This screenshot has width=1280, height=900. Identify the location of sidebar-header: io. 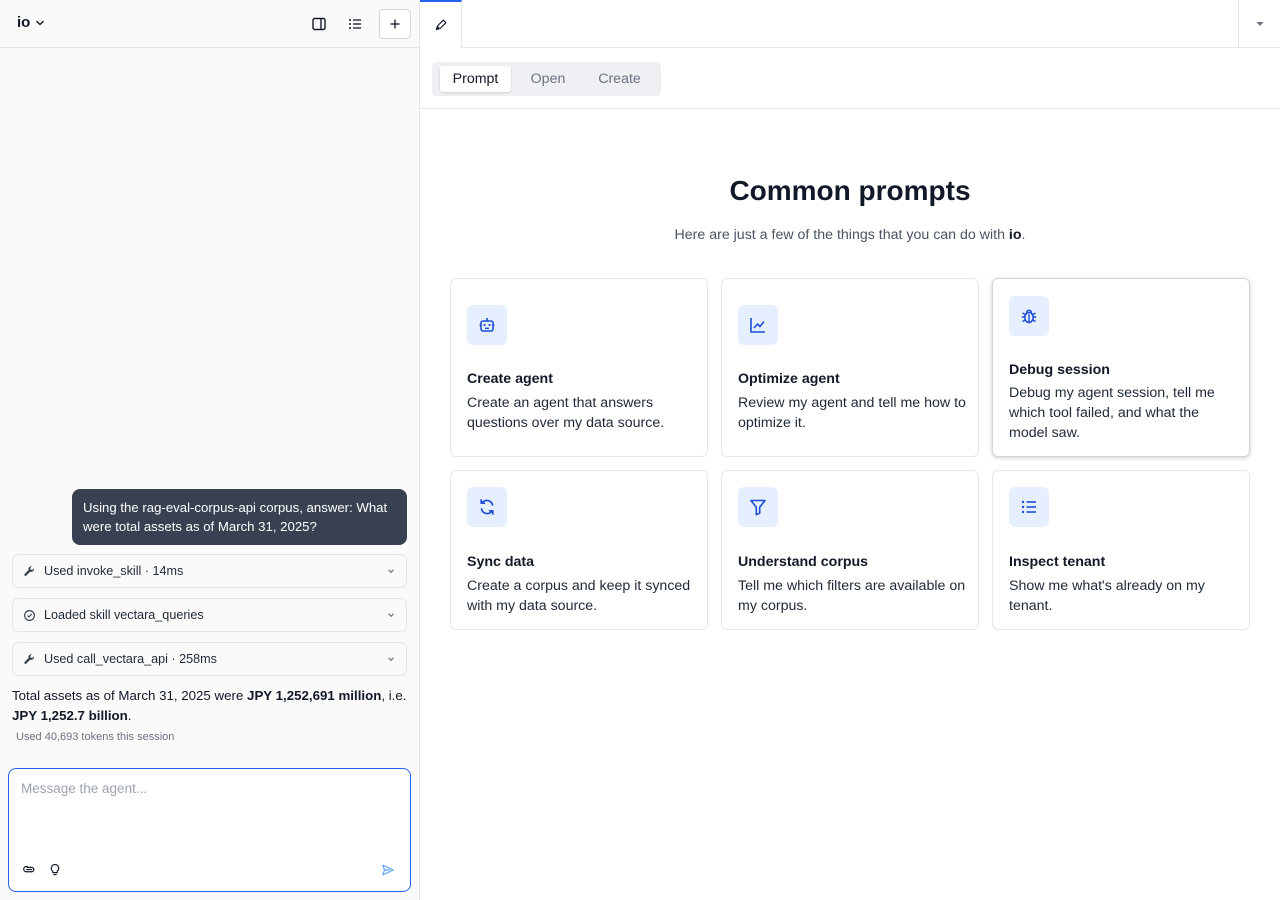
(209, 24).